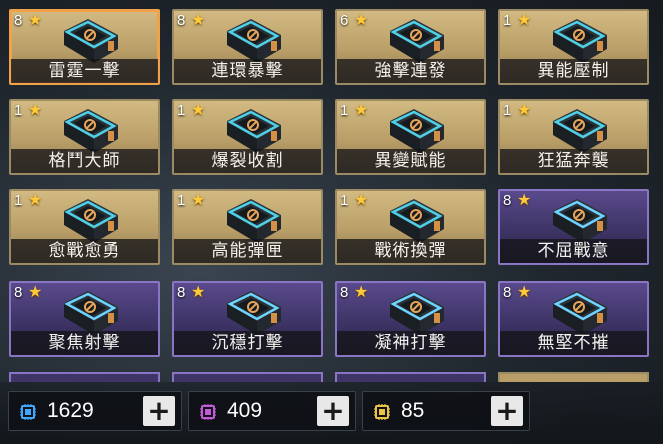 The height and width of the screenshot is (444, 663). I want to click on card-name: 異能壓制, so click(573, 71).